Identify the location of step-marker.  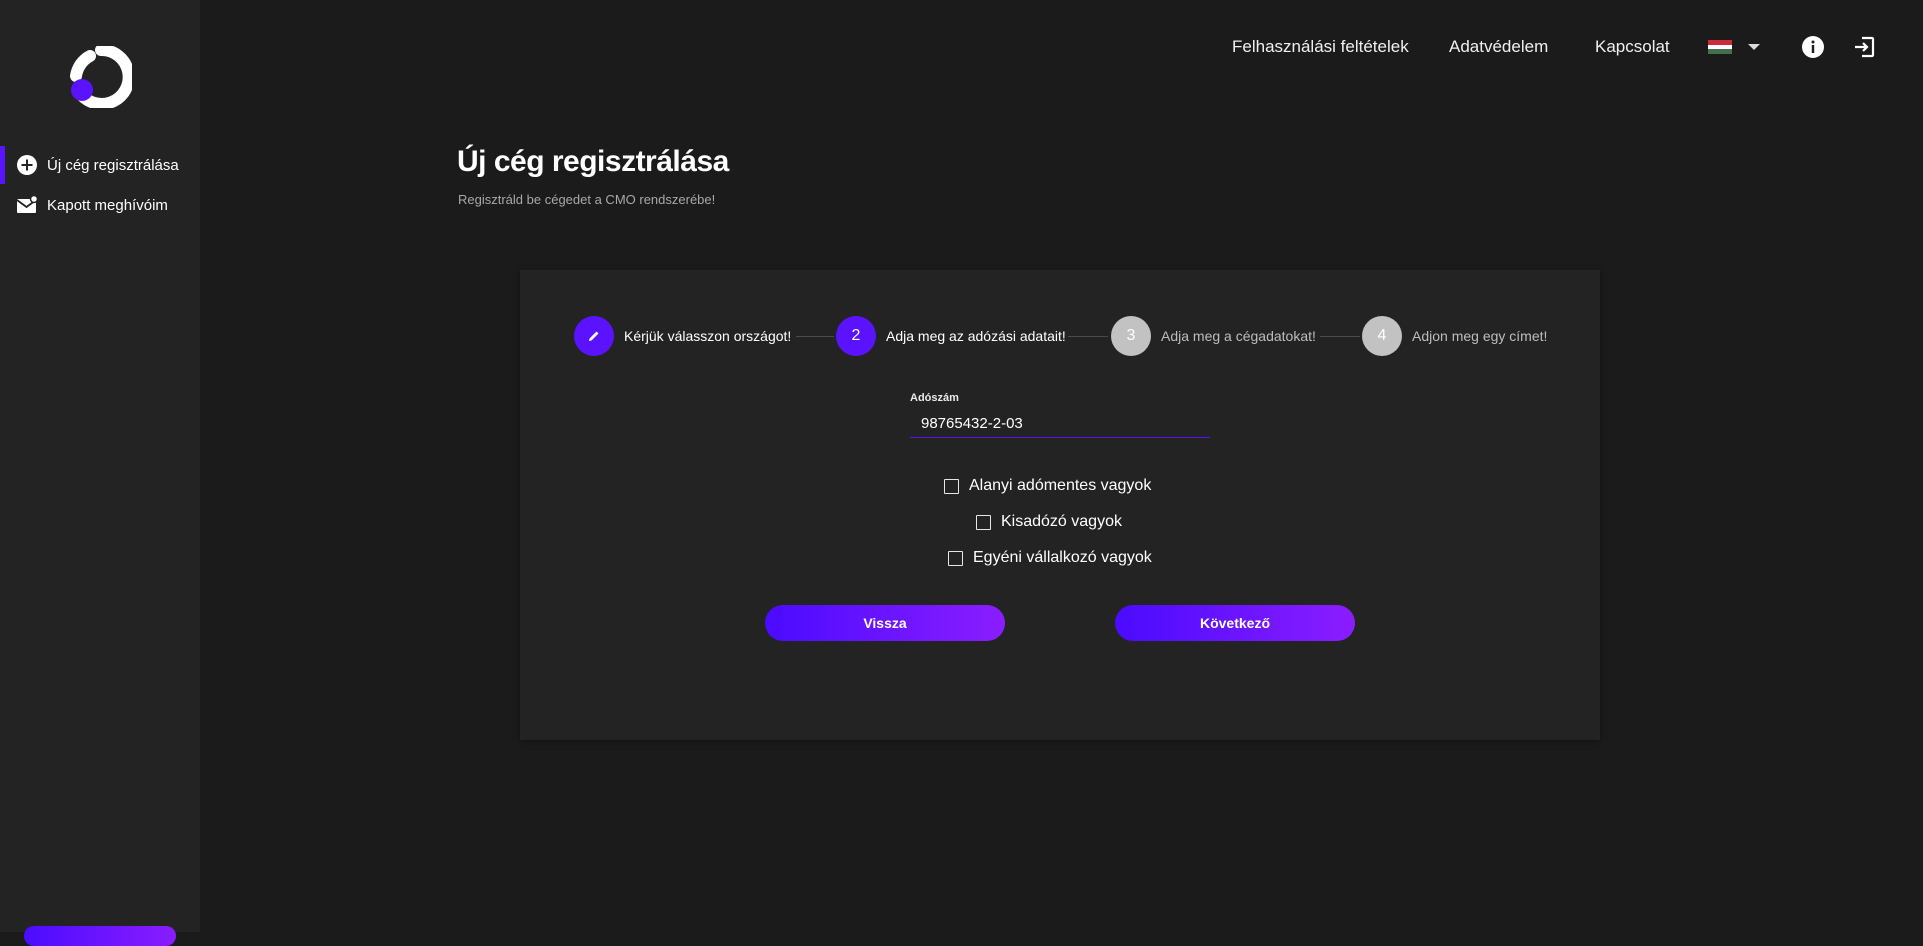
(594, 336).